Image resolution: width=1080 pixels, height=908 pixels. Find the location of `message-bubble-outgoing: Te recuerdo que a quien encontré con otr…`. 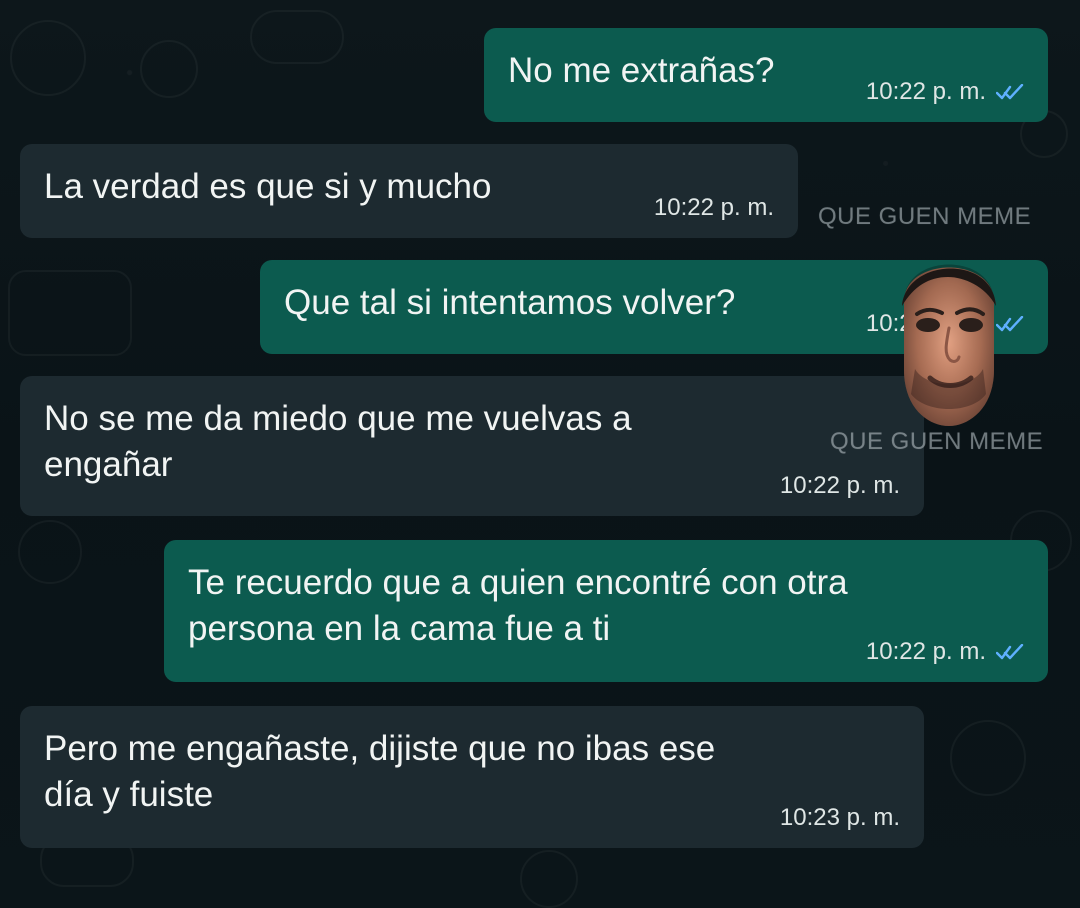

message-bubble-outgoing: Te recuerdo que a quien encontré con otr… is located at coordinates (606, 611).